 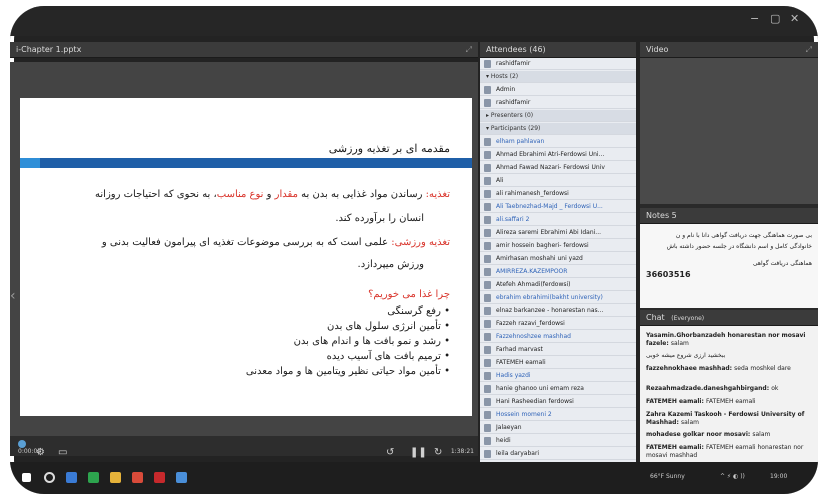 What do you see at coordinates (414, 21) in the screenshot?
I see `title-bar: − ▢ ✕` at bounding box center [414, 21].